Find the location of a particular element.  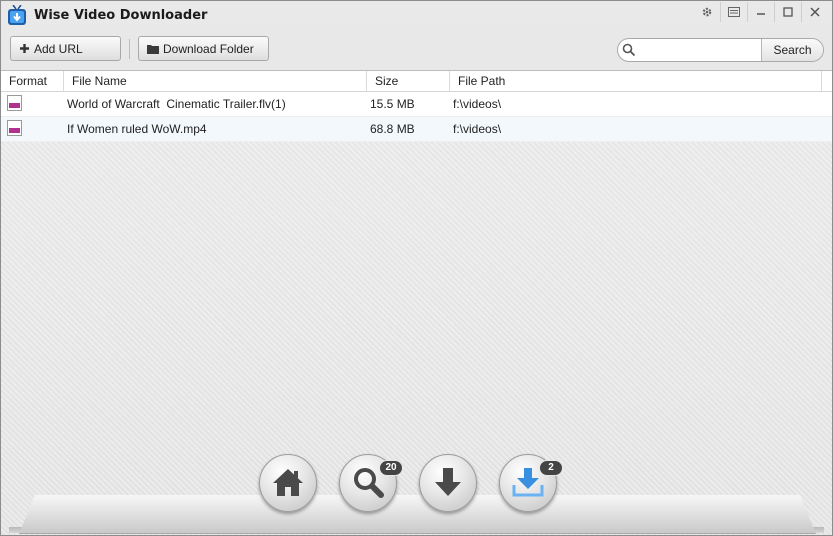

file-size: 68.8 MB is located at coordinates (392, 129).